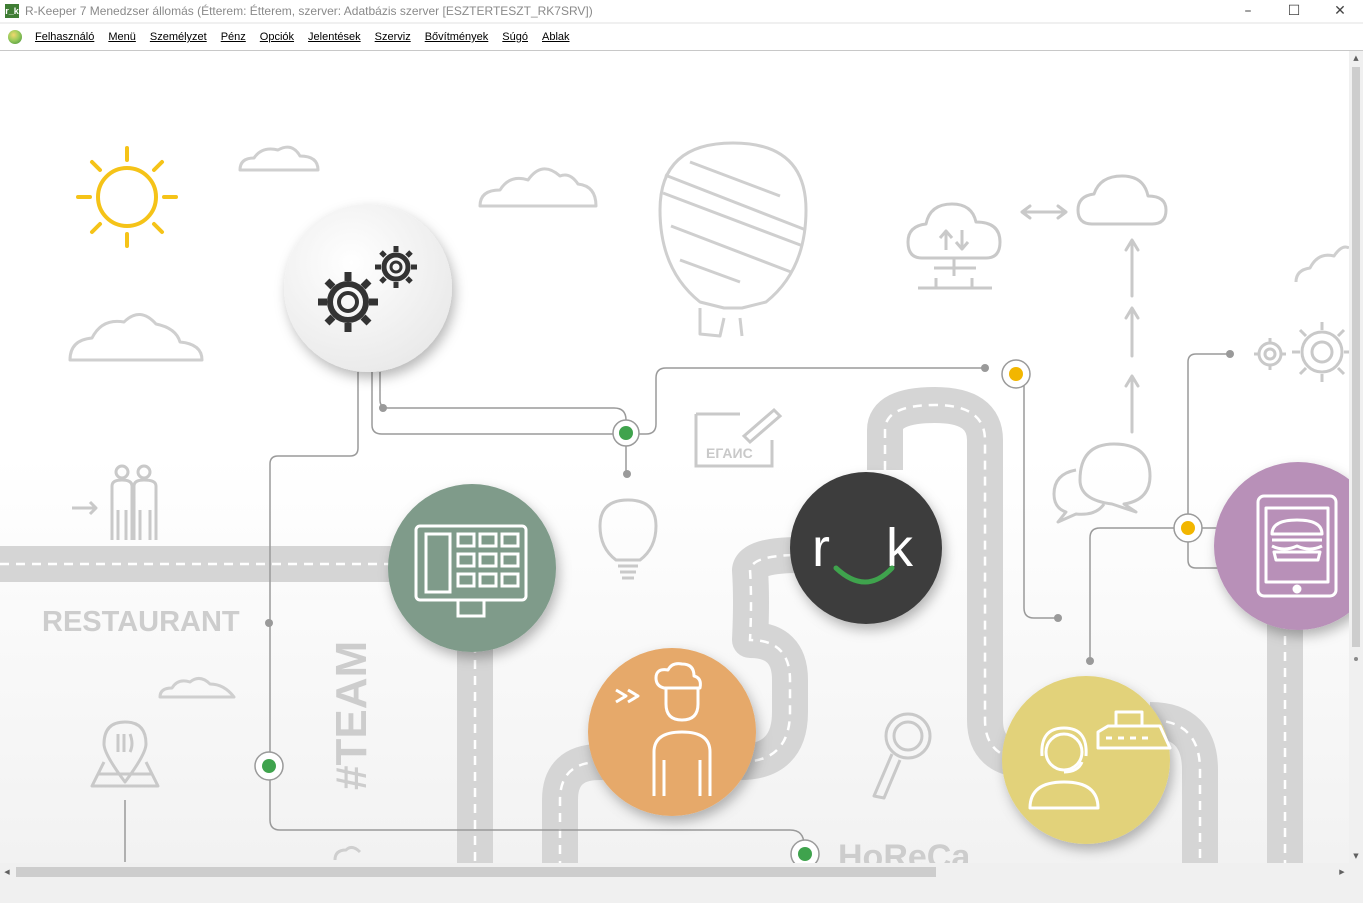 This screenshot has width=1363, height=903. What do you see at coordinates (904, 850) in the screenshot?
I see `horeca-label: HoReCa` at bounding box center [904, 850].